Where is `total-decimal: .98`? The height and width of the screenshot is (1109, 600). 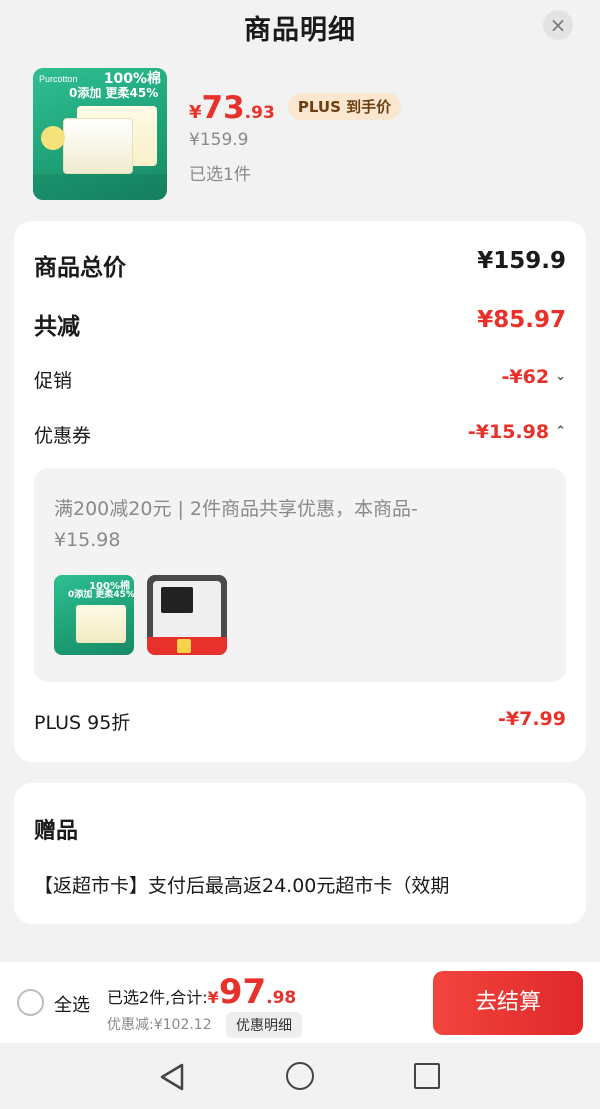
total-decimal: .98 is located at coordinates (281, 998).